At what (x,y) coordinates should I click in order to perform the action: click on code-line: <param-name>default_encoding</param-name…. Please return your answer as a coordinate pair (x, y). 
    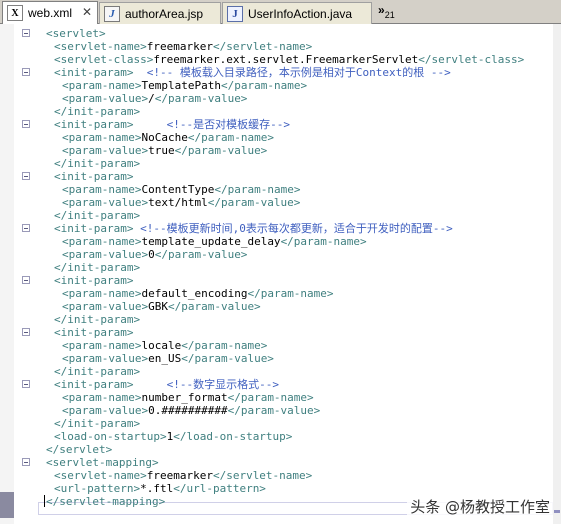
    Looking at the image, I should click on (285, 293).